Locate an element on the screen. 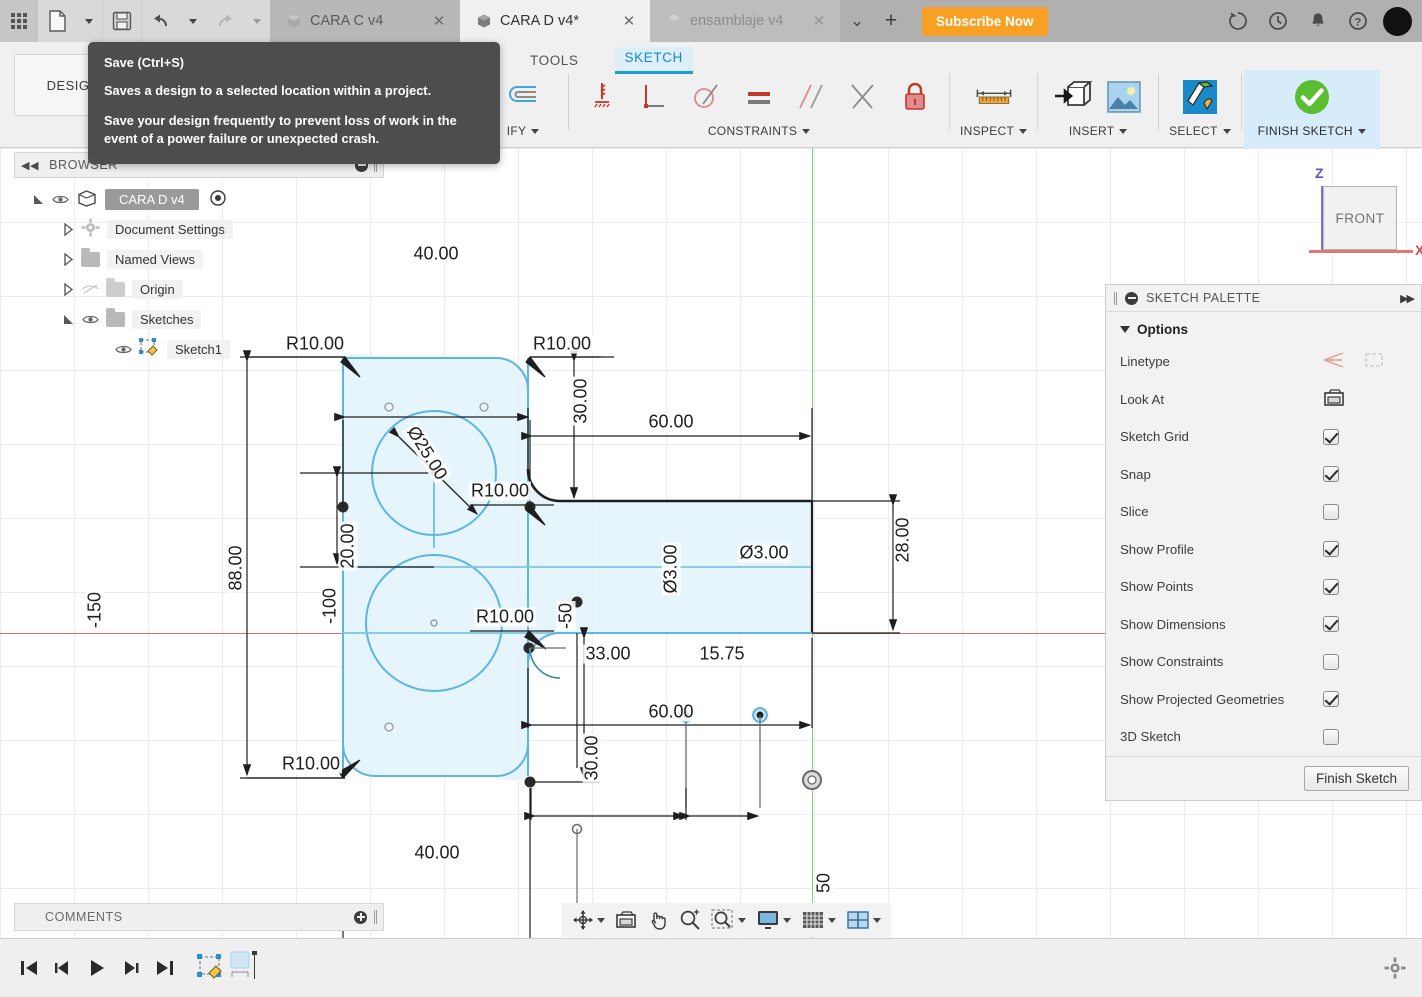 This screenshot has height=997, width=1422. dimension-text-d-bottom-40: 40.00 is located at coordinates (437, 853).